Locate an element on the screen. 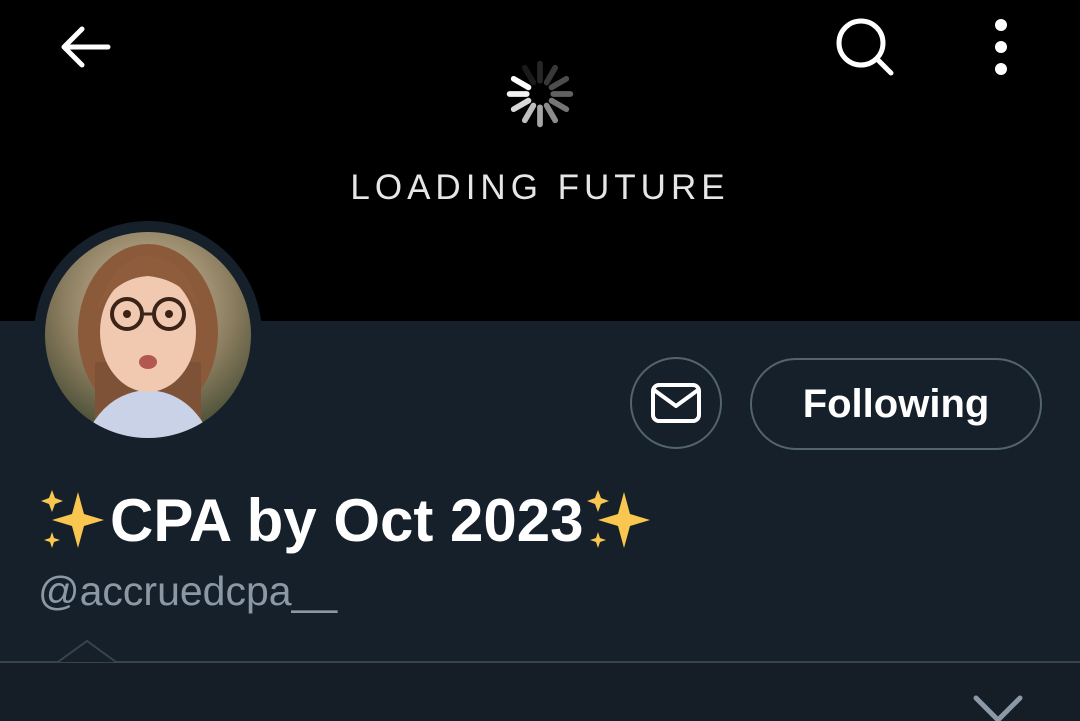 This screenshot has width=1080, height=721. tab-strip is located at coordinates (540, 692).